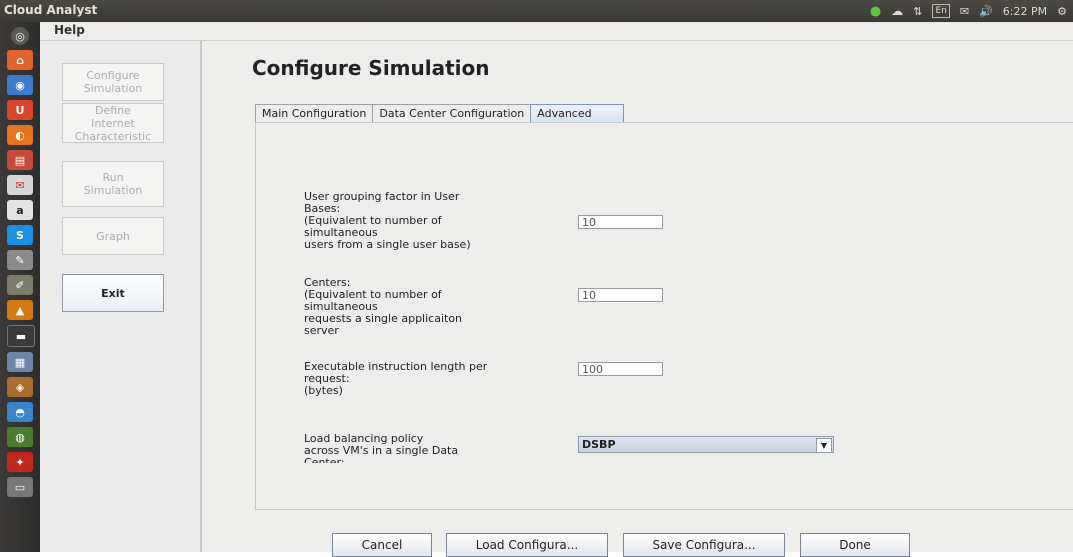  Describe the element at coordinates (986, 11) in the screenshot. I see `volume-icon: 🔊` at that location.